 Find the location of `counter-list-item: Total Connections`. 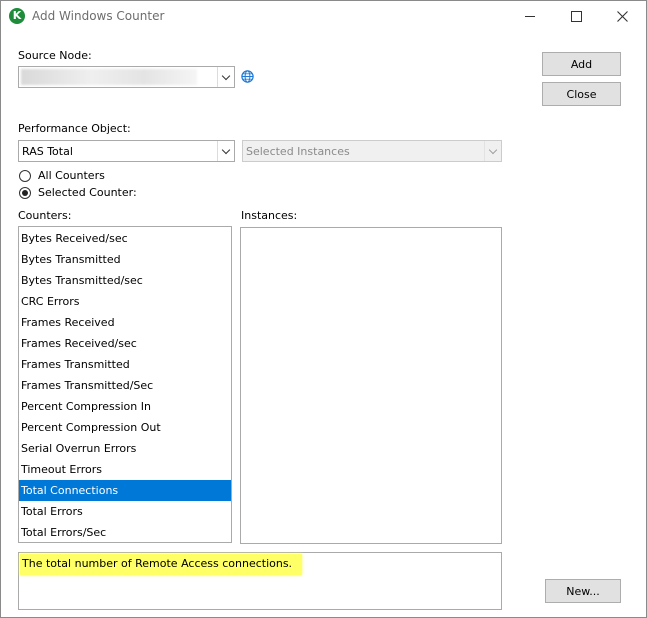

counter-list-item: Total Connections is located at coordinates (125, 490).